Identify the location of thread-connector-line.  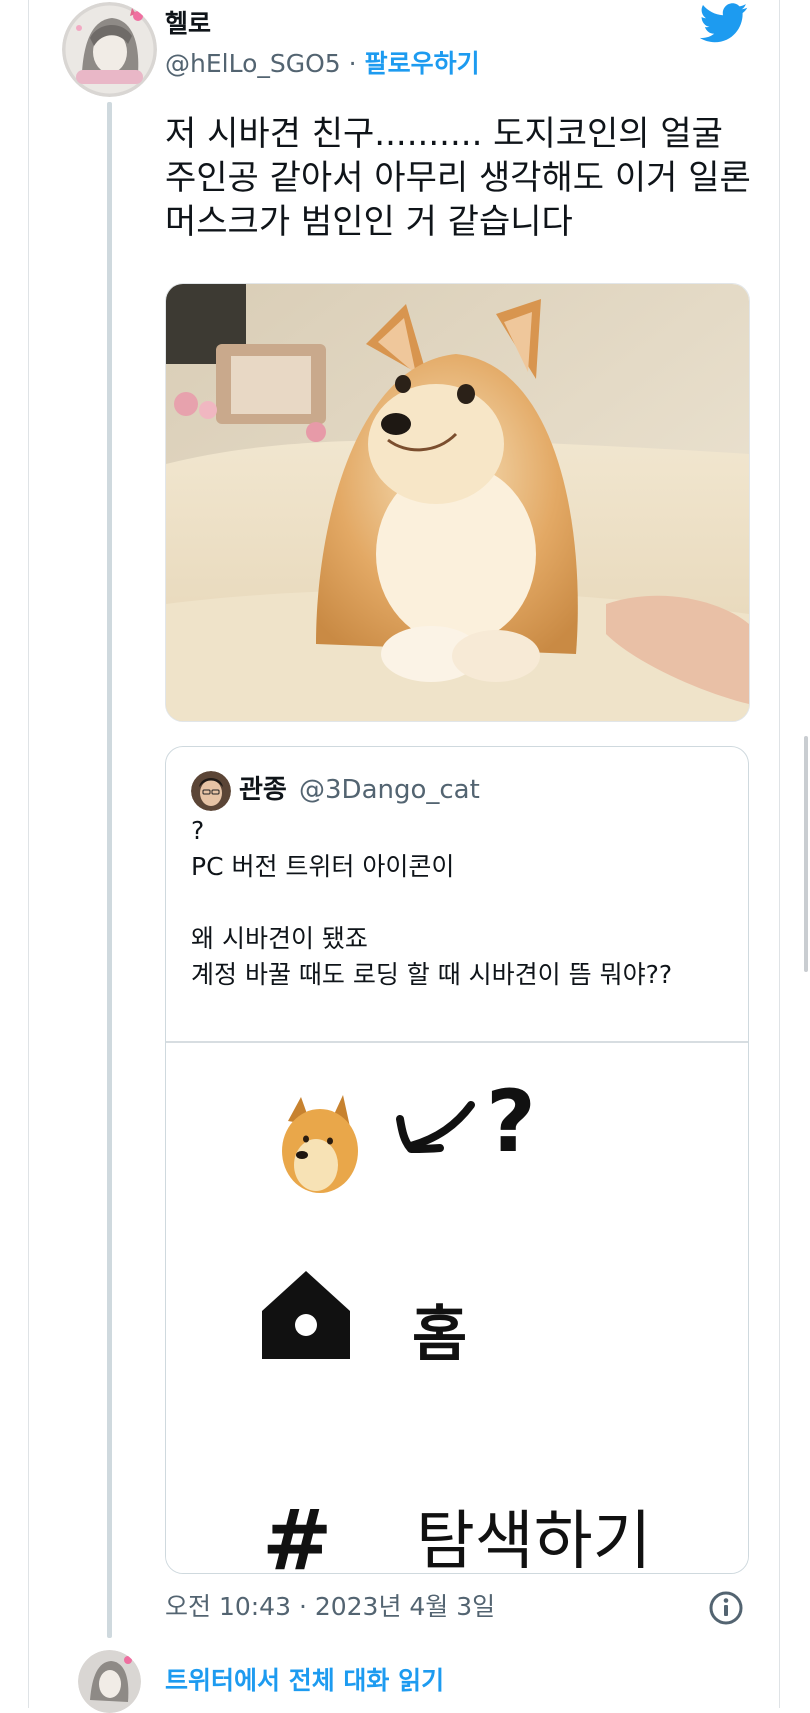
(109, 870).